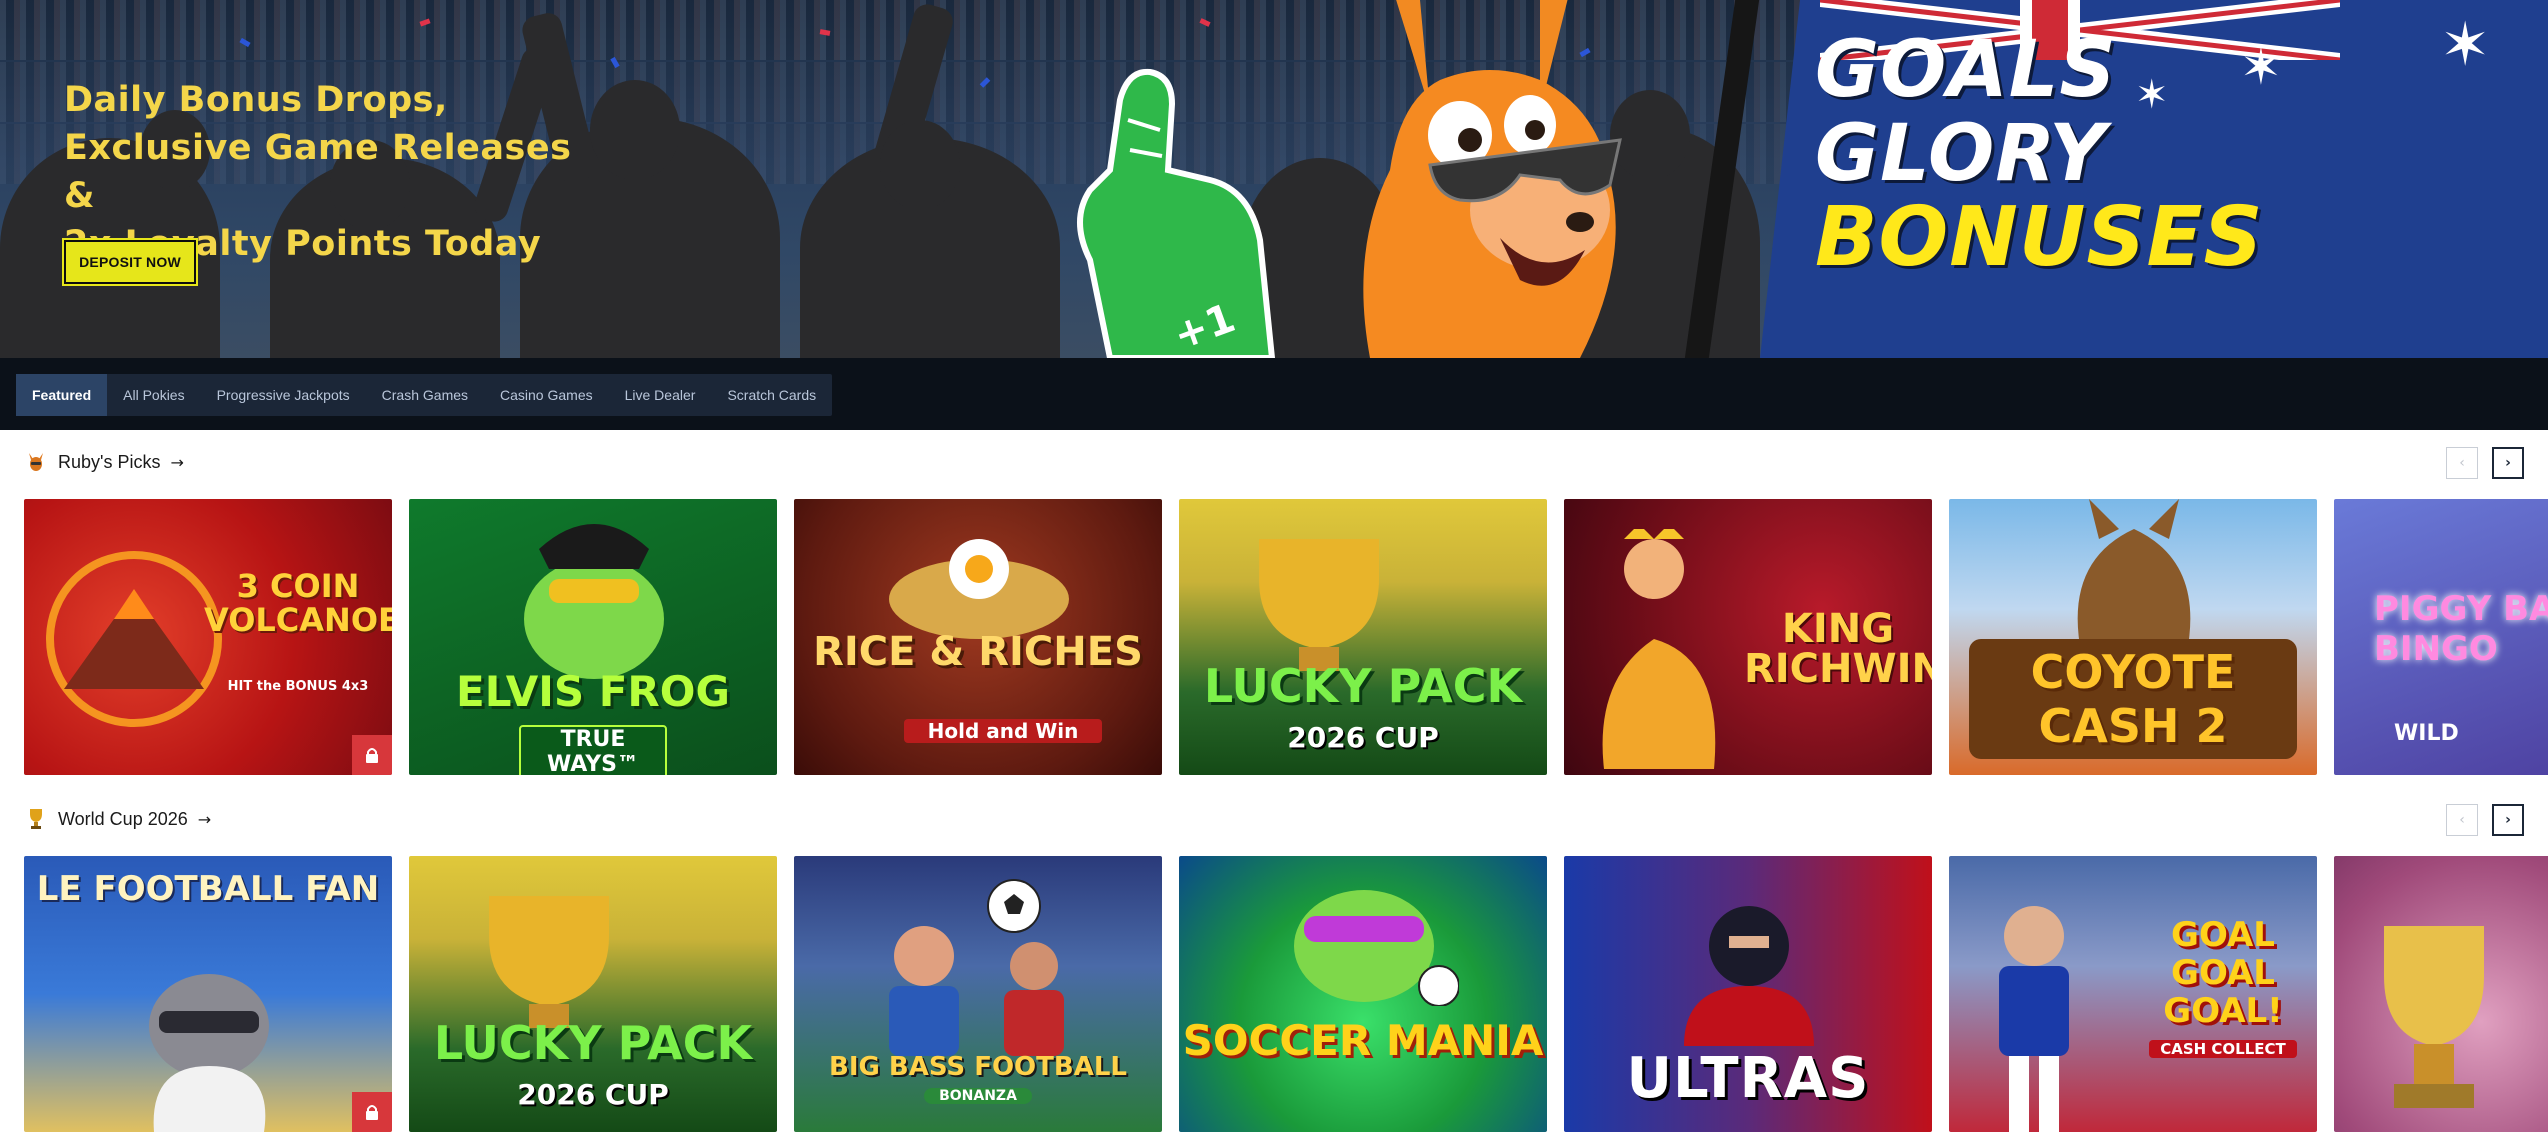 This screenshot has width=2548, height=1134. I want to click on rice-bowl-icon, so click(979, 589).